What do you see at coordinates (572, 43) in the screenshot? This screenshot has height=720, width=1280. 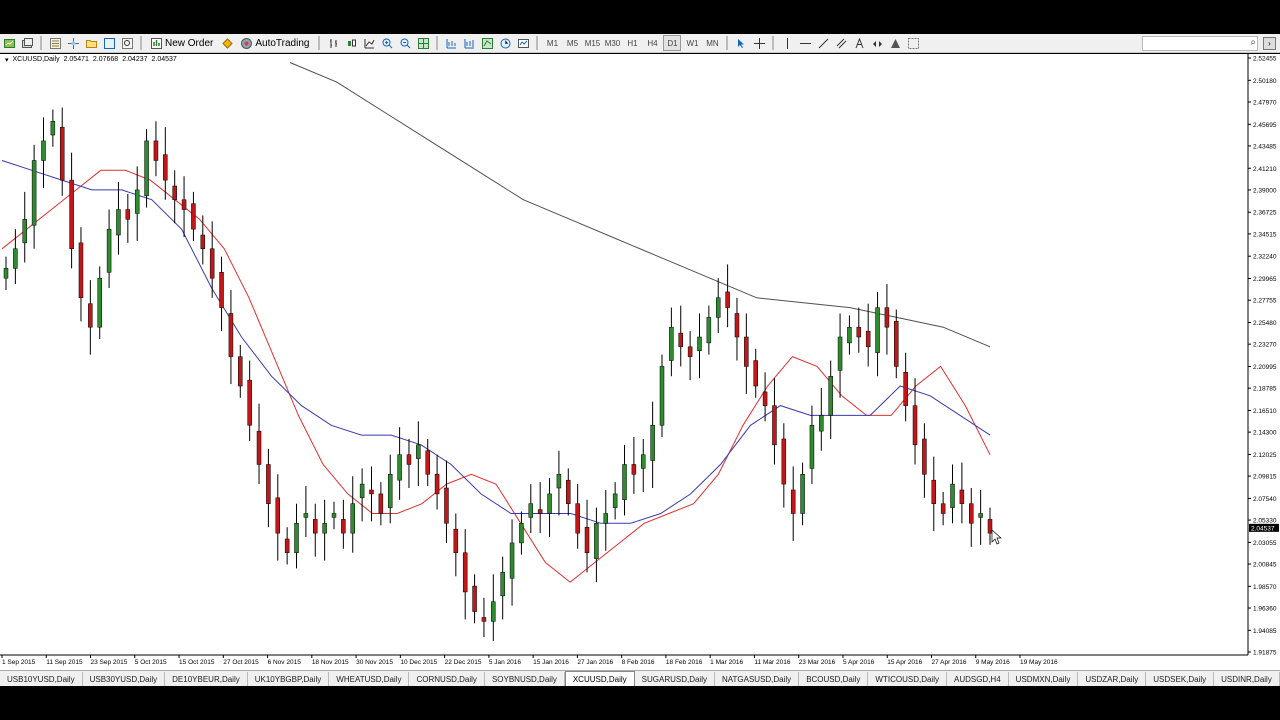 I see `period-m5: M5` at bounding box center [572, 43].